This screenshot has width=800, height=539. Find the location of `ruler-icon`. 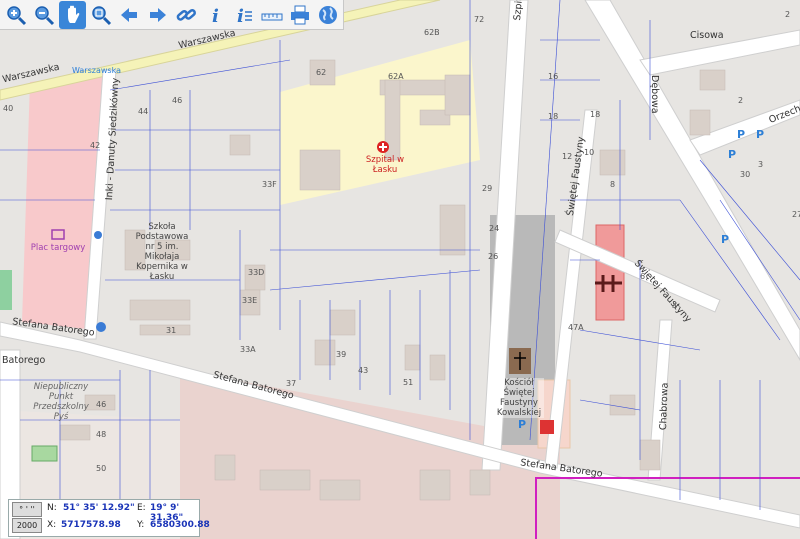

ruler-icon is located at coordinates (271, 16).